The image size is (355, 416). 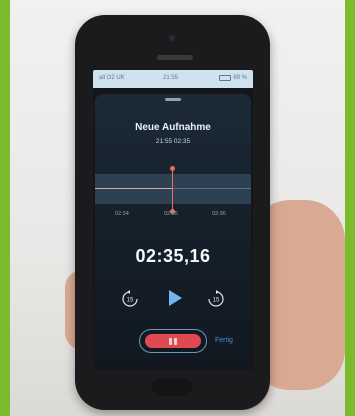 What do you see at coordinates (122, 214) in the screenshot?
I see `tick-label: 02:34` at bounding box center [122, 214].